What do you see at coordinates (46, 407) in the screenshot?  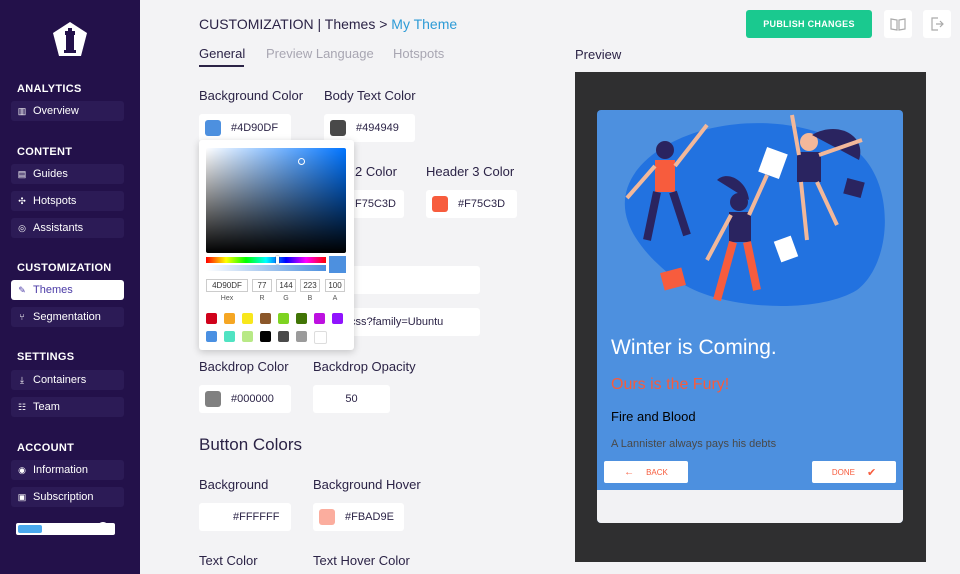 I see `sidebar-item-label: Team` at bounding box center [46, 407].